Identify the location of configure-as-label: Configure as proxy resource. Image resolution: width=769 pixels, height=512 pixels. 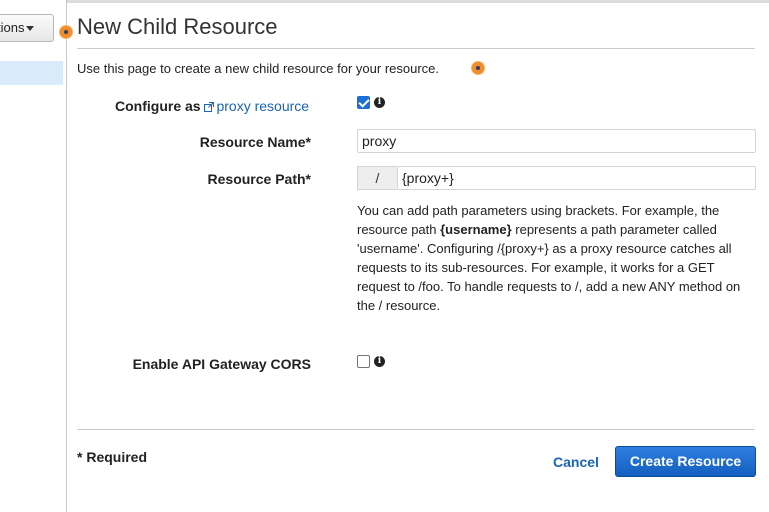
(212, 106).